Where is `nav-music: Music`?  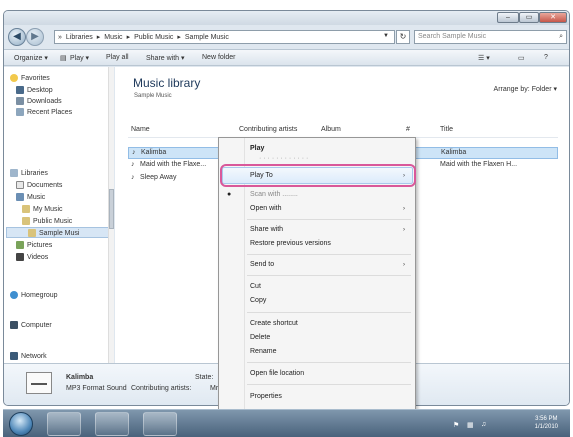
nav-music: Music is located at coordinates (30, 197).